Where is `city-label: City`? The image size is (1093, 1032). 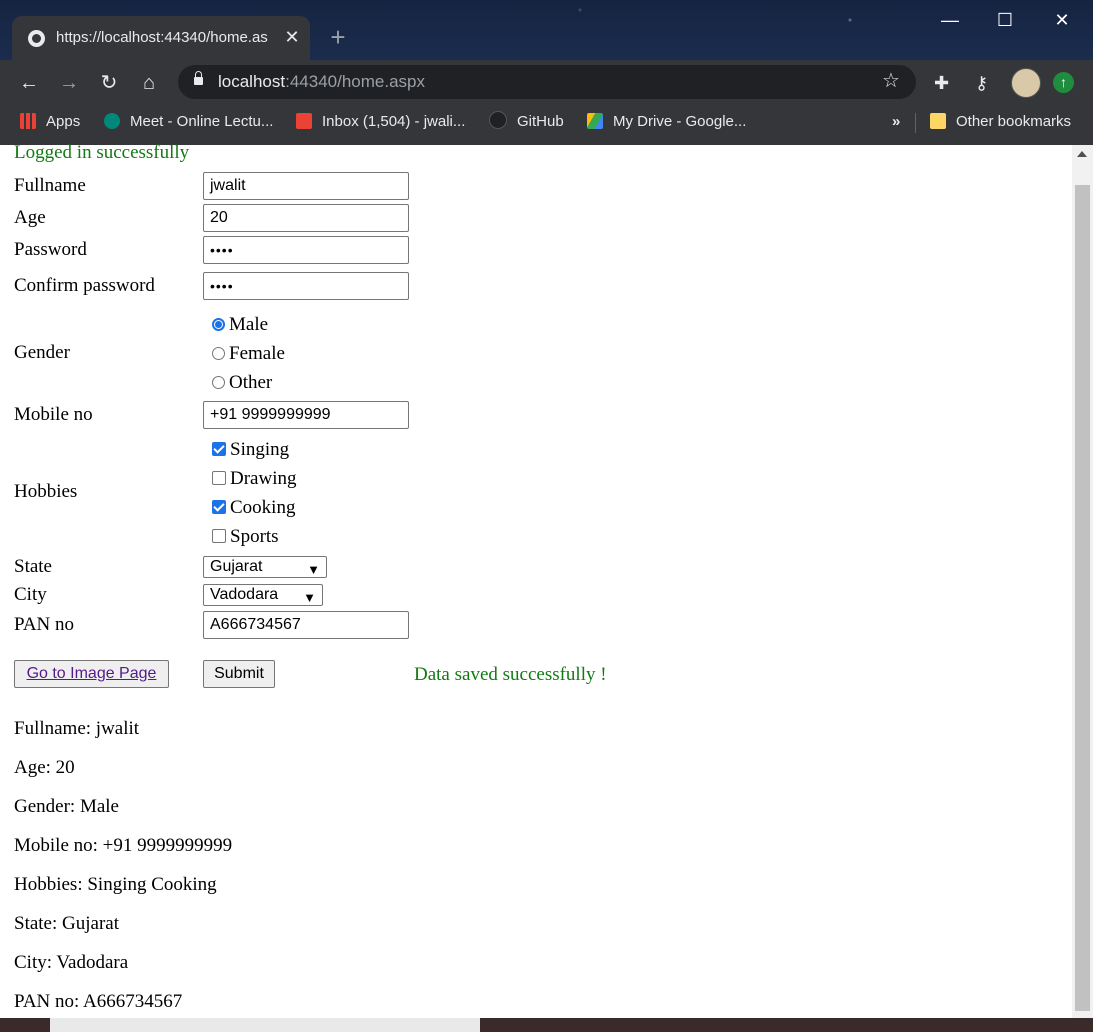
city-label: City is located at coordinates (30, 594).